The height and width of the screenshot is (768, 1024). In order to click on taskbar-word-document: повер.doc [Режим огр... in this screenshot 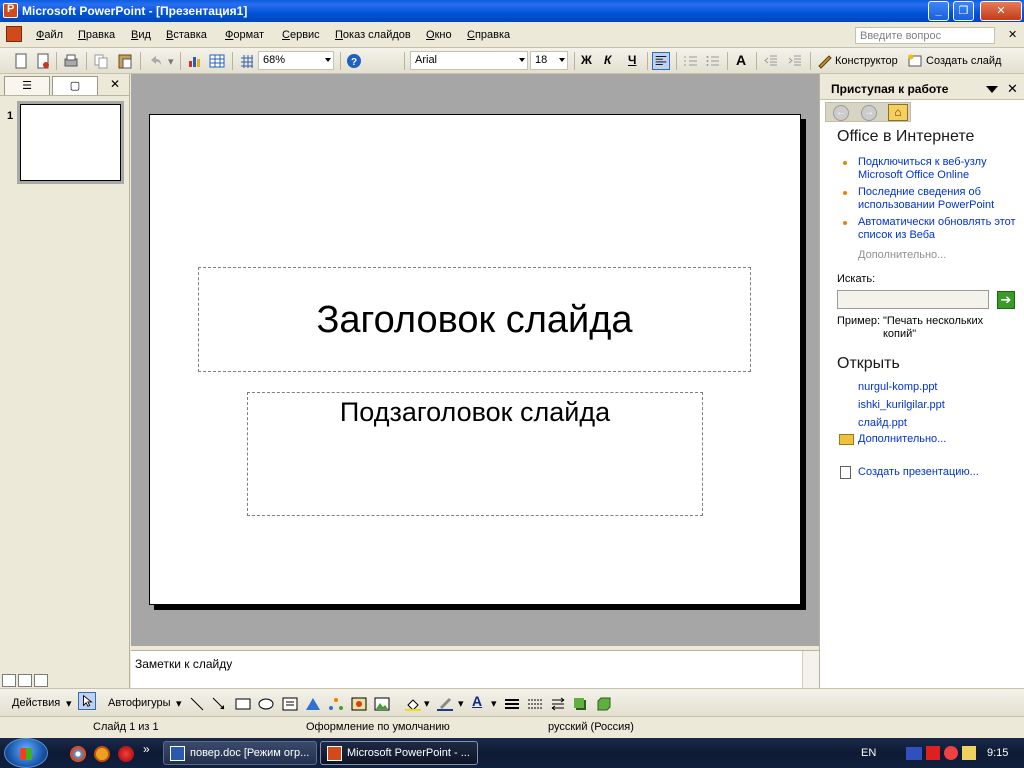, I will do `click(240, 753)`.